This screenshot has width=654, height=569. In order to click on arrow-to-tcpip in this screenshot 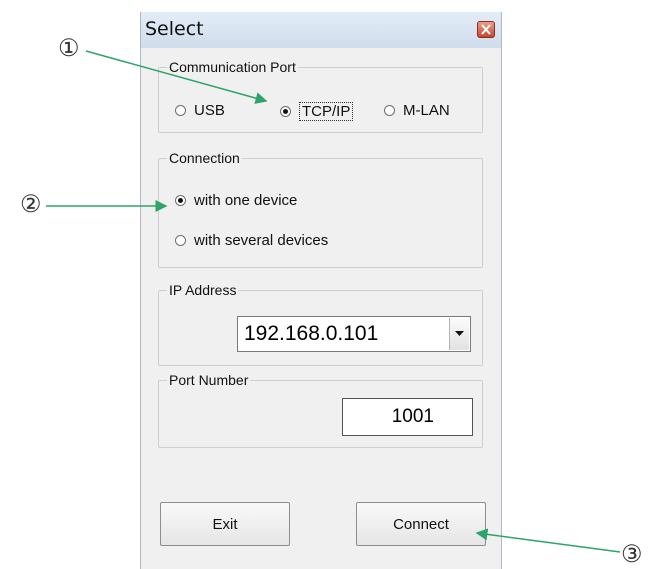, I will do `click(176, 77)`.